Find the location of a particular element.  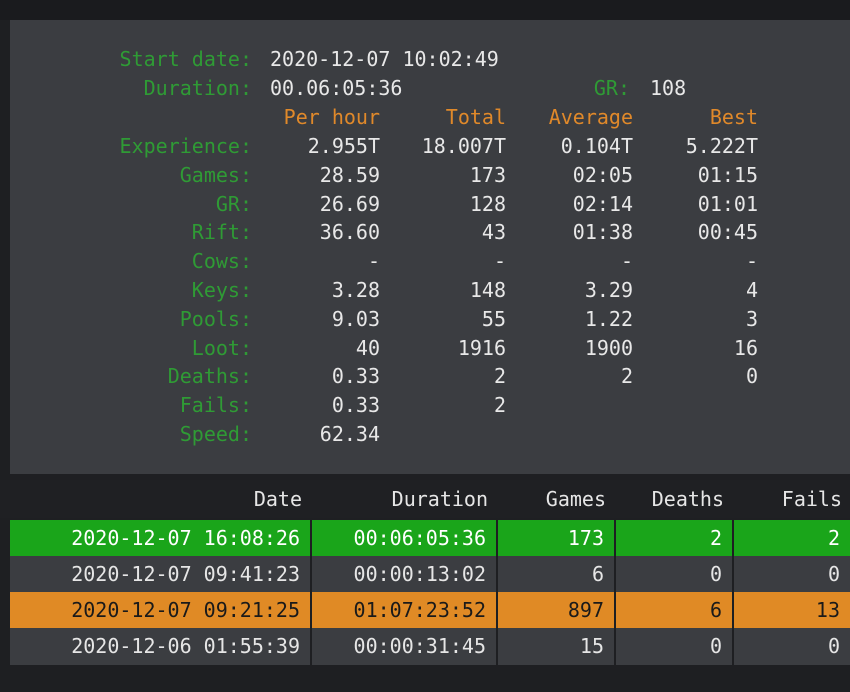

cell-games: 897 is located at coordinates (557, 610).